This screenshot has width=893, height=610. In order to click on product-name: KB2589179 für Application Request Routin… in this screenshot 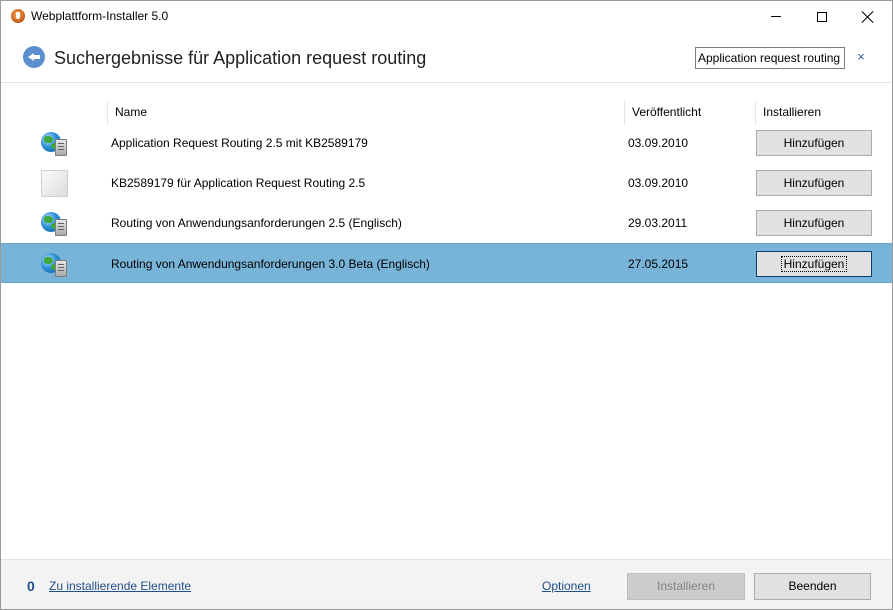, I will do `click(238, 183)`.